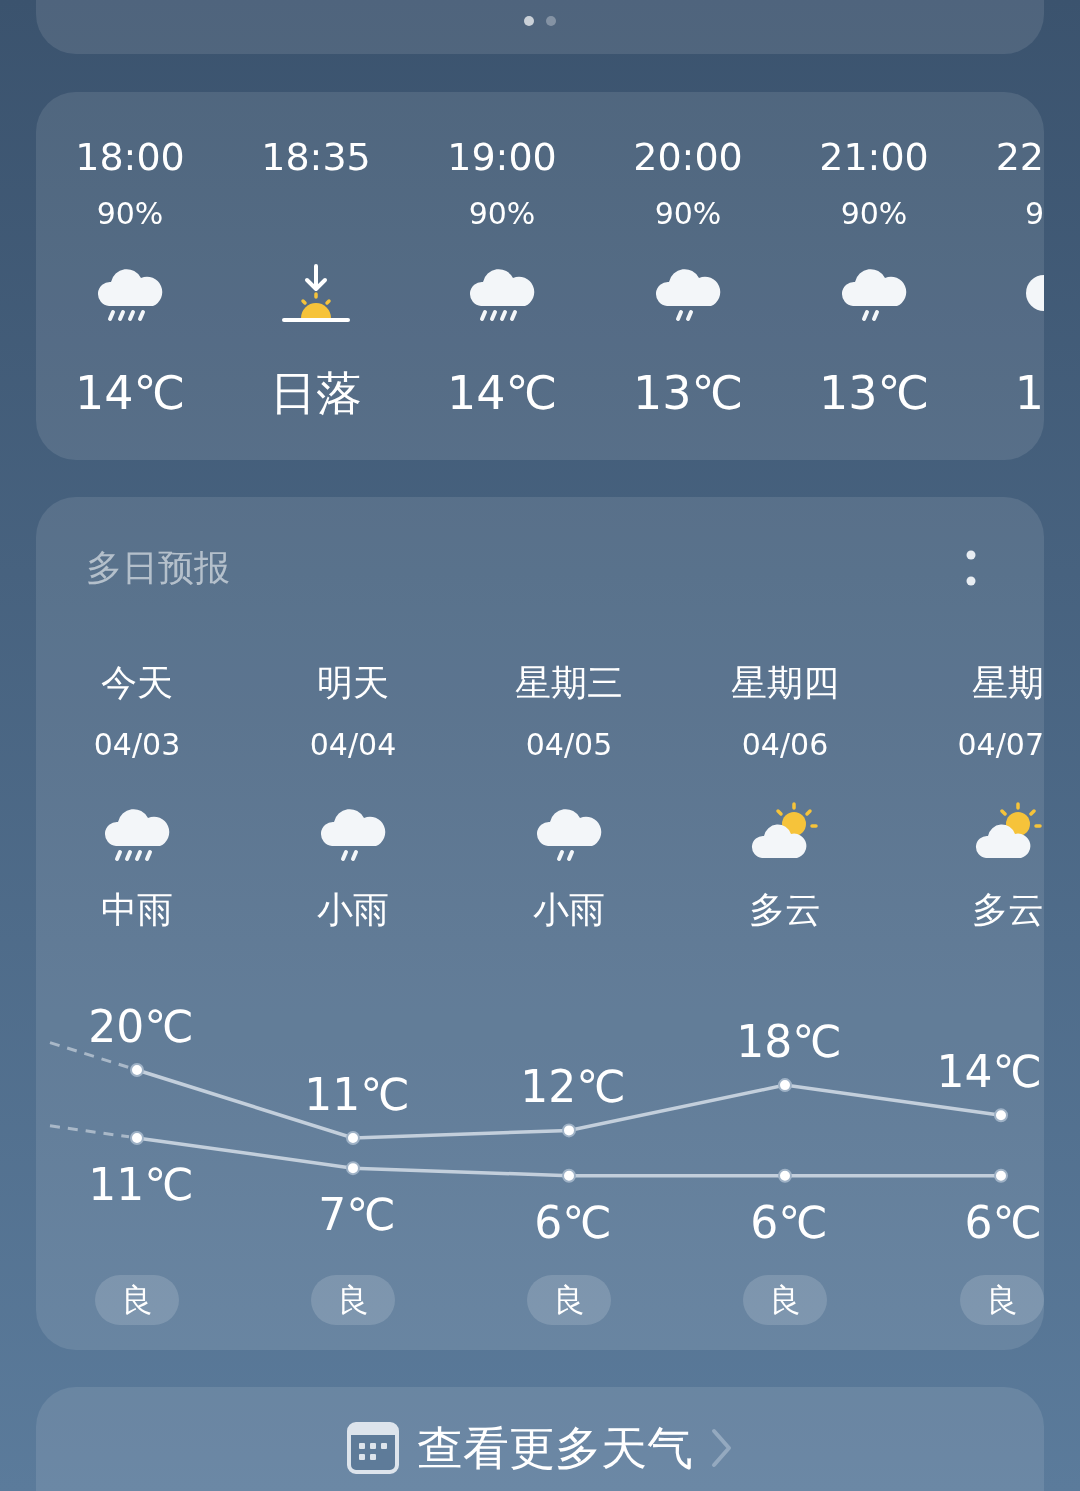 This screenshot has height=1491, width=1080. What do you see at coordinates (569, 745) in the screenshot?
I see `day-date: 04/05` at bounding box center [569, 745].